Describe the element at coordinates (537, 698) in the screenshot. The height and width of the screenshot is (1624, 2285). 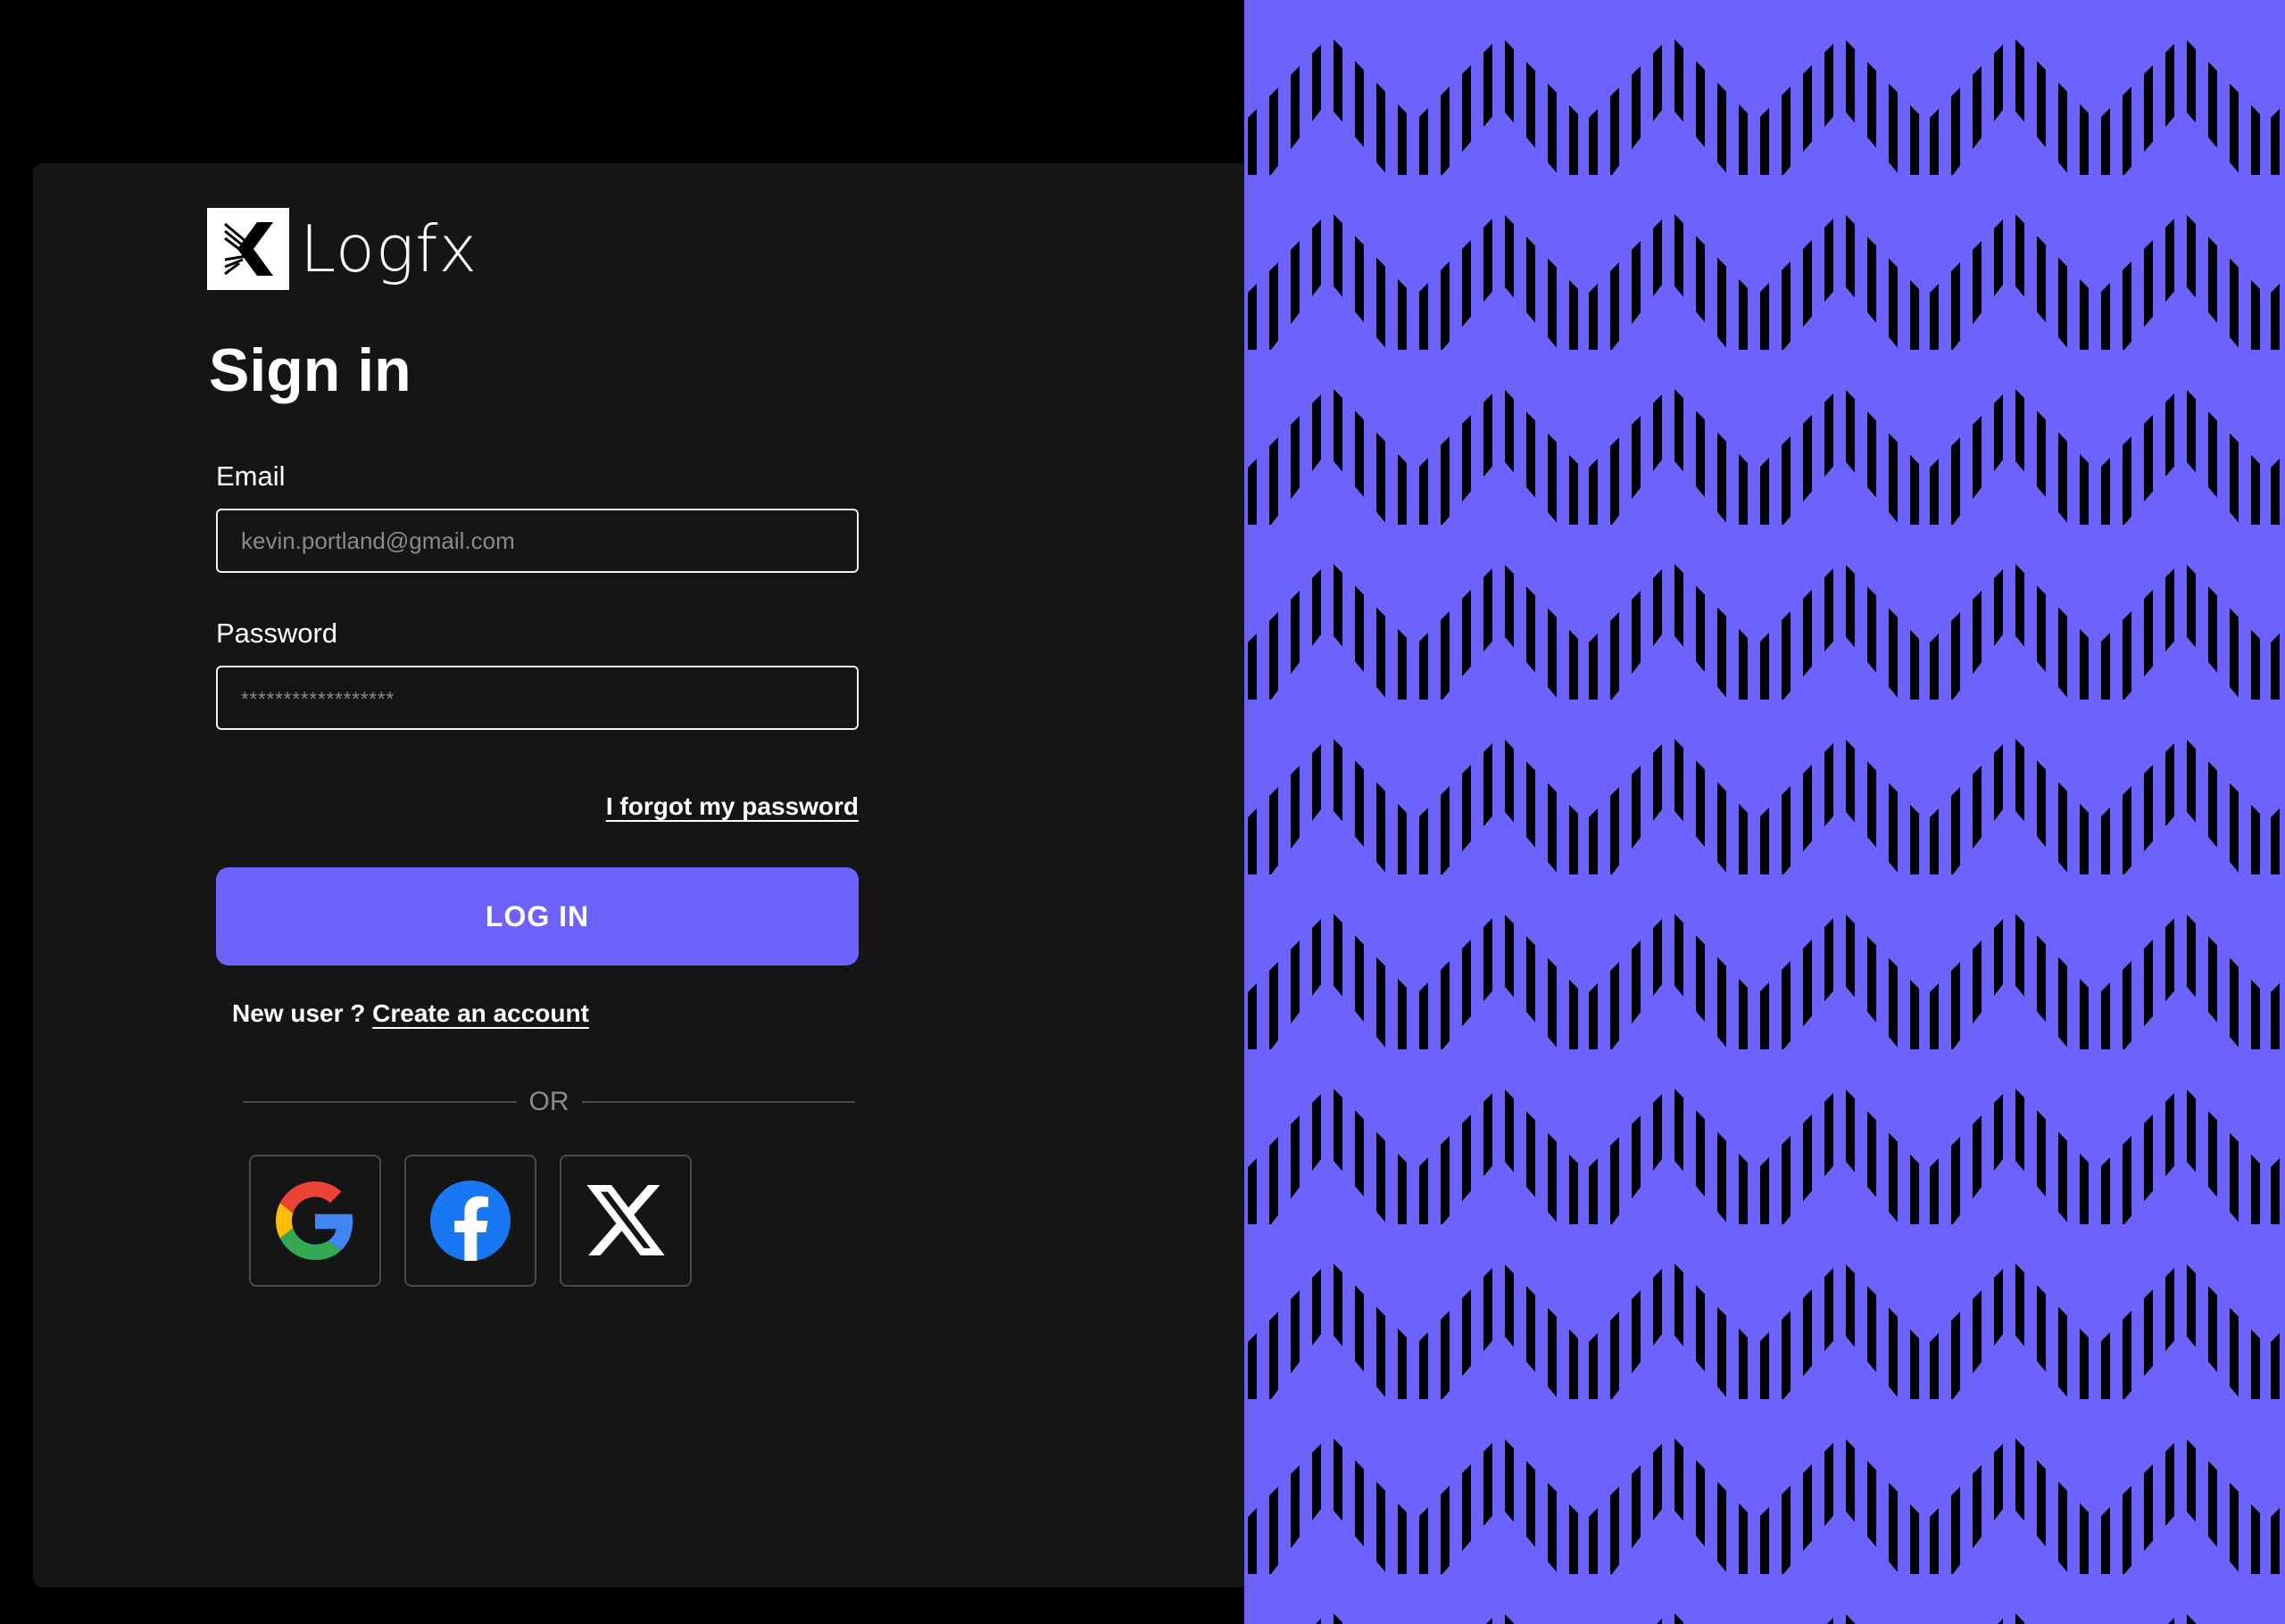
I see `password-input` at that location.